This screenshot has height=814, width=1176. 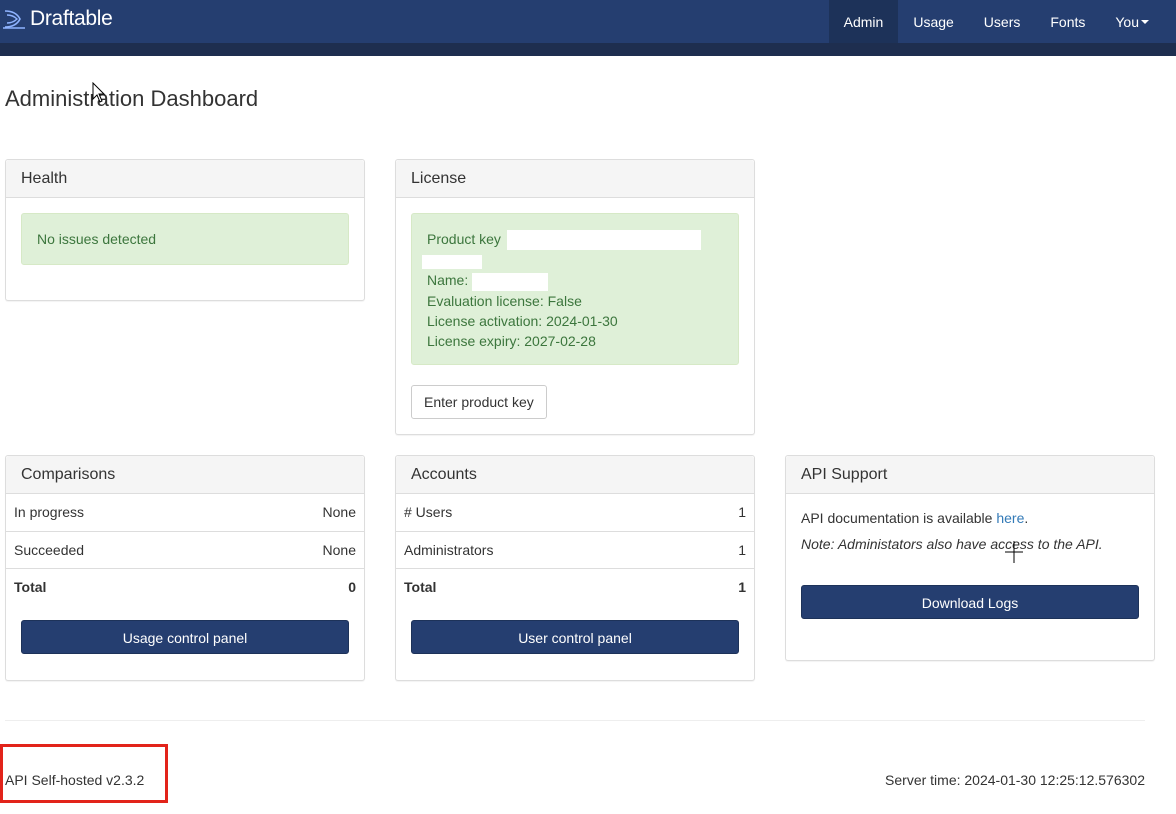 I want to click on table-row-total: Total 0, so click(x=185, y=586).